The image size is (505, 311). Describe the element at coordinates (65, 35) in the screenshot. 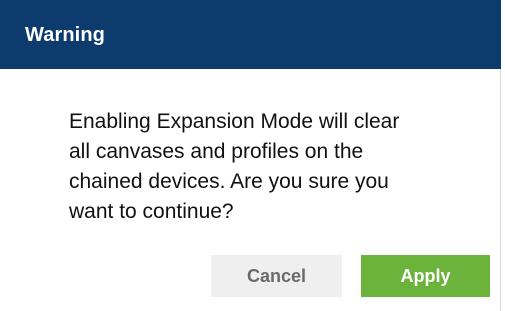

I see `dialog-title: Warning` at that location.